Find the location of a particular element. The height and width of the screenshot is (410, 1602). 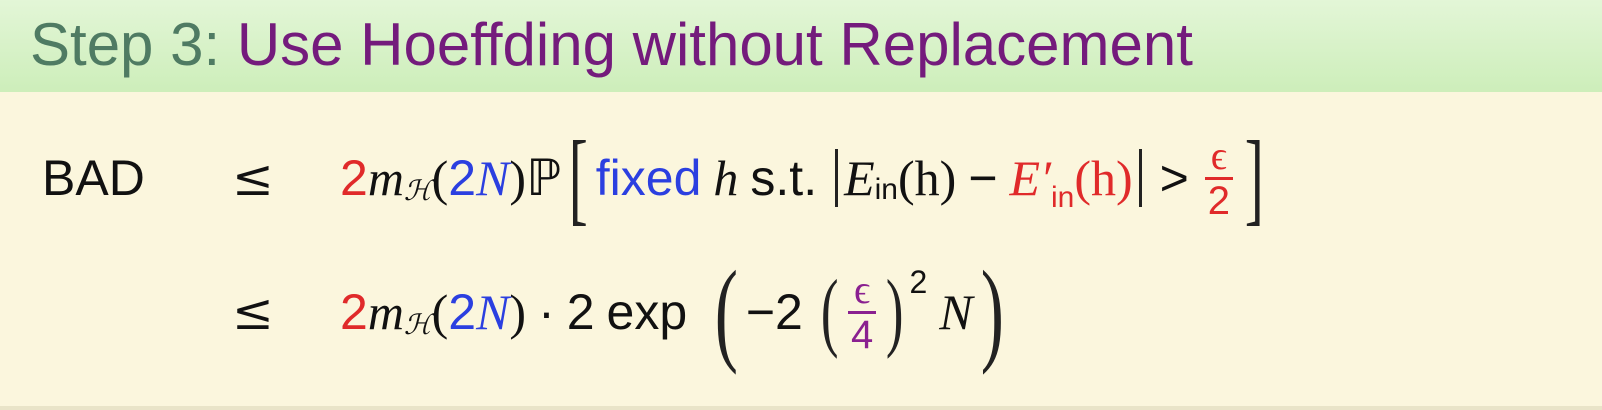

exp-function: exp is located at coordinates (647, 312).